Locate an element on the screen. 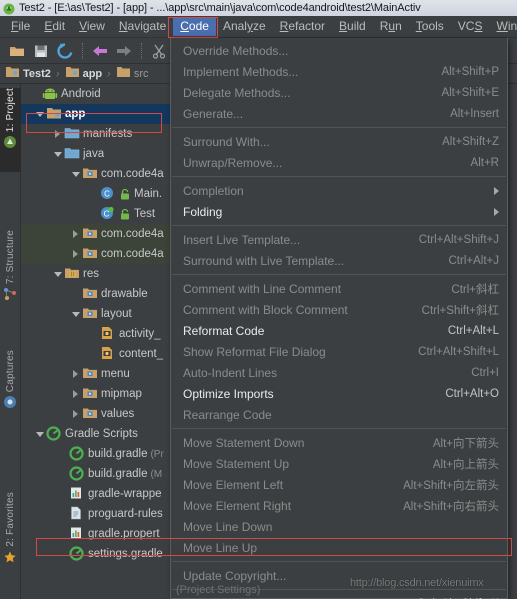 The height and width of the screenshot is (599, 517). tree-row-res: res is located at coordinates (102, 274).